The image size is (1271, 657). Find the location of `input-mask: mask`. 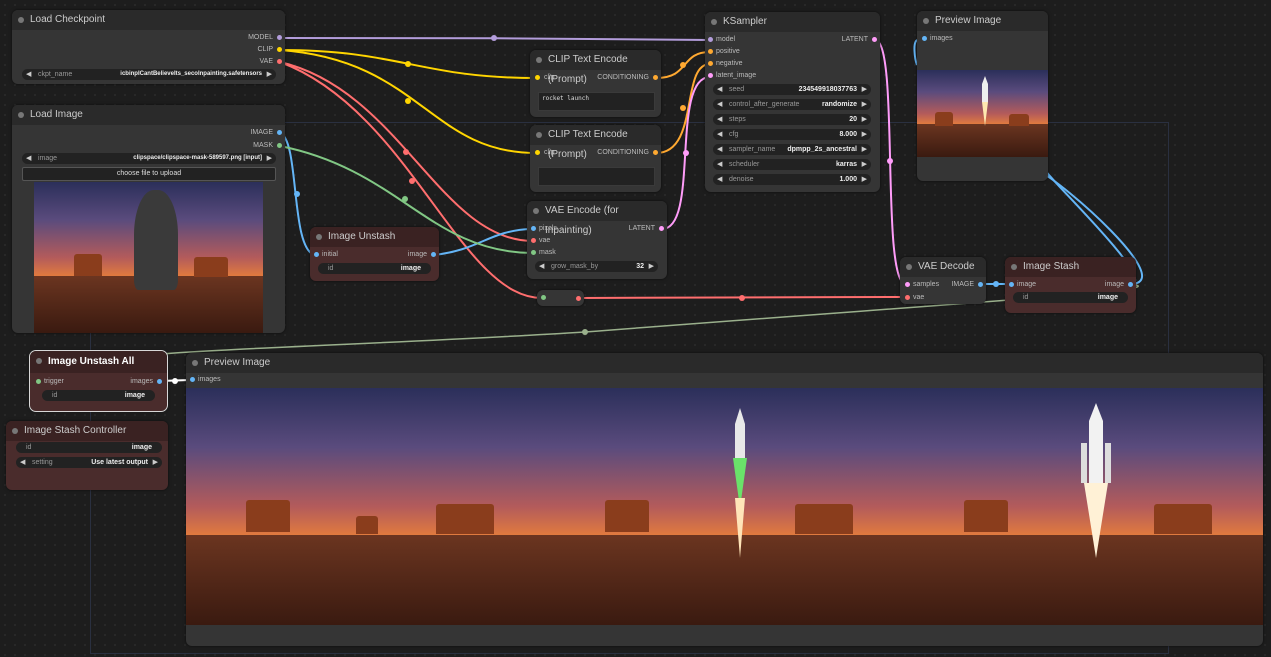

input-mask: mask is located at coordinates (543, 253).